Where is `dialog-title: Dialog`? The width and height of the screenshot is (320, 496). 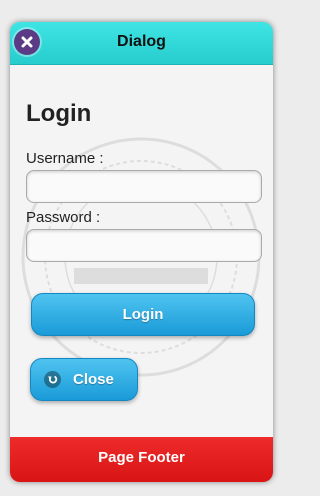
dialog-title: Dialog is located at coordinates (141, 41).